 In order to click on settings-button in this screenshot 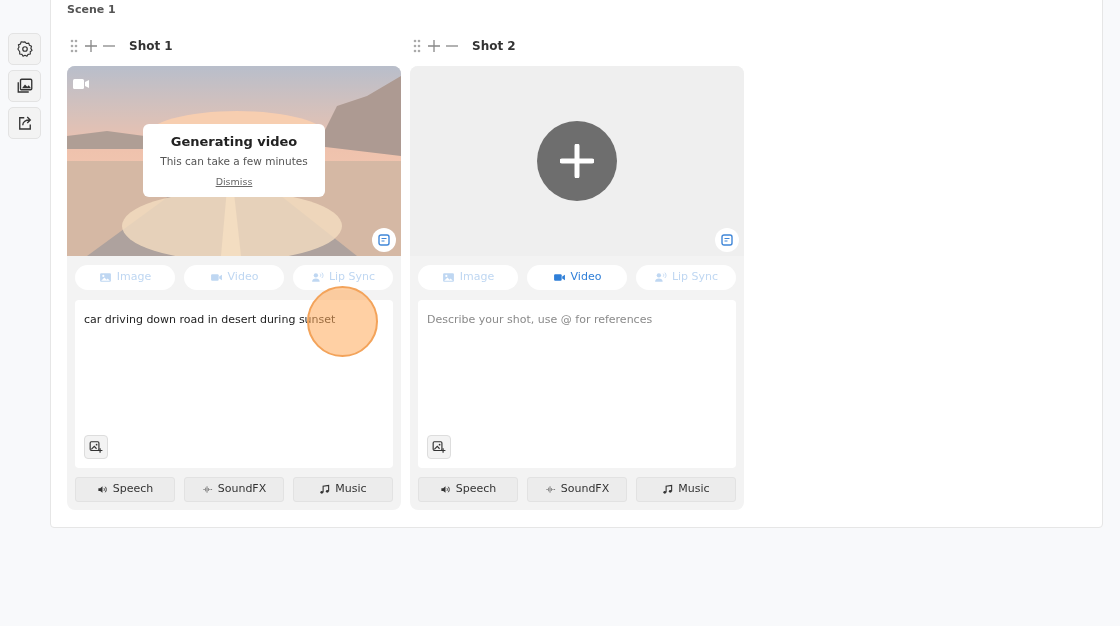, I will do `click(24, 49)`.